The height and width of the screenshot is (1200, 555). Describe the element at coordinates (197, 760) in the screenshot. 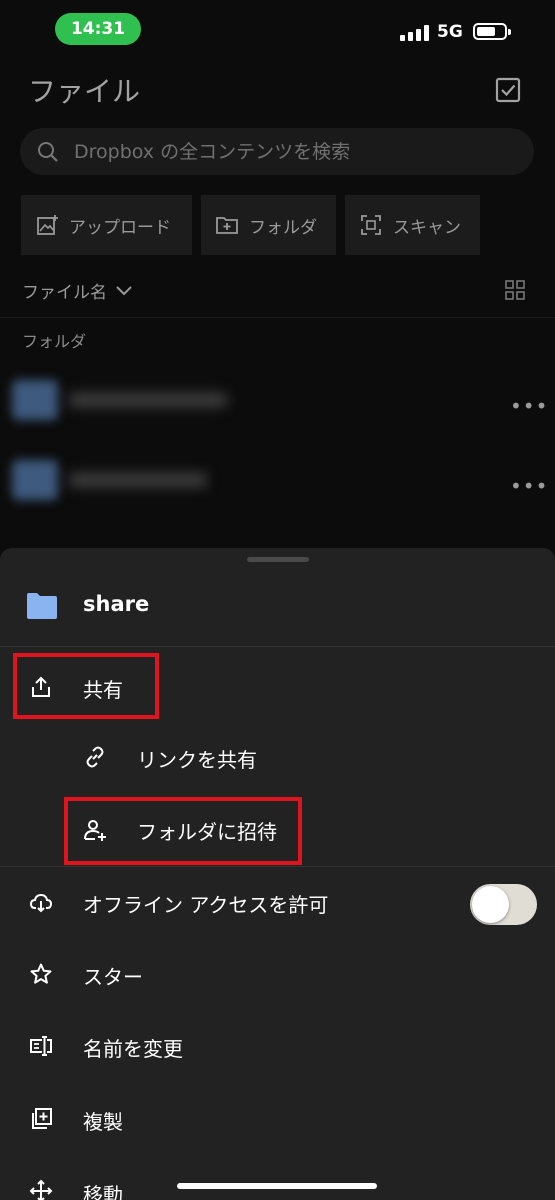

I see `menu-item-label: リンクを共有` at that location.